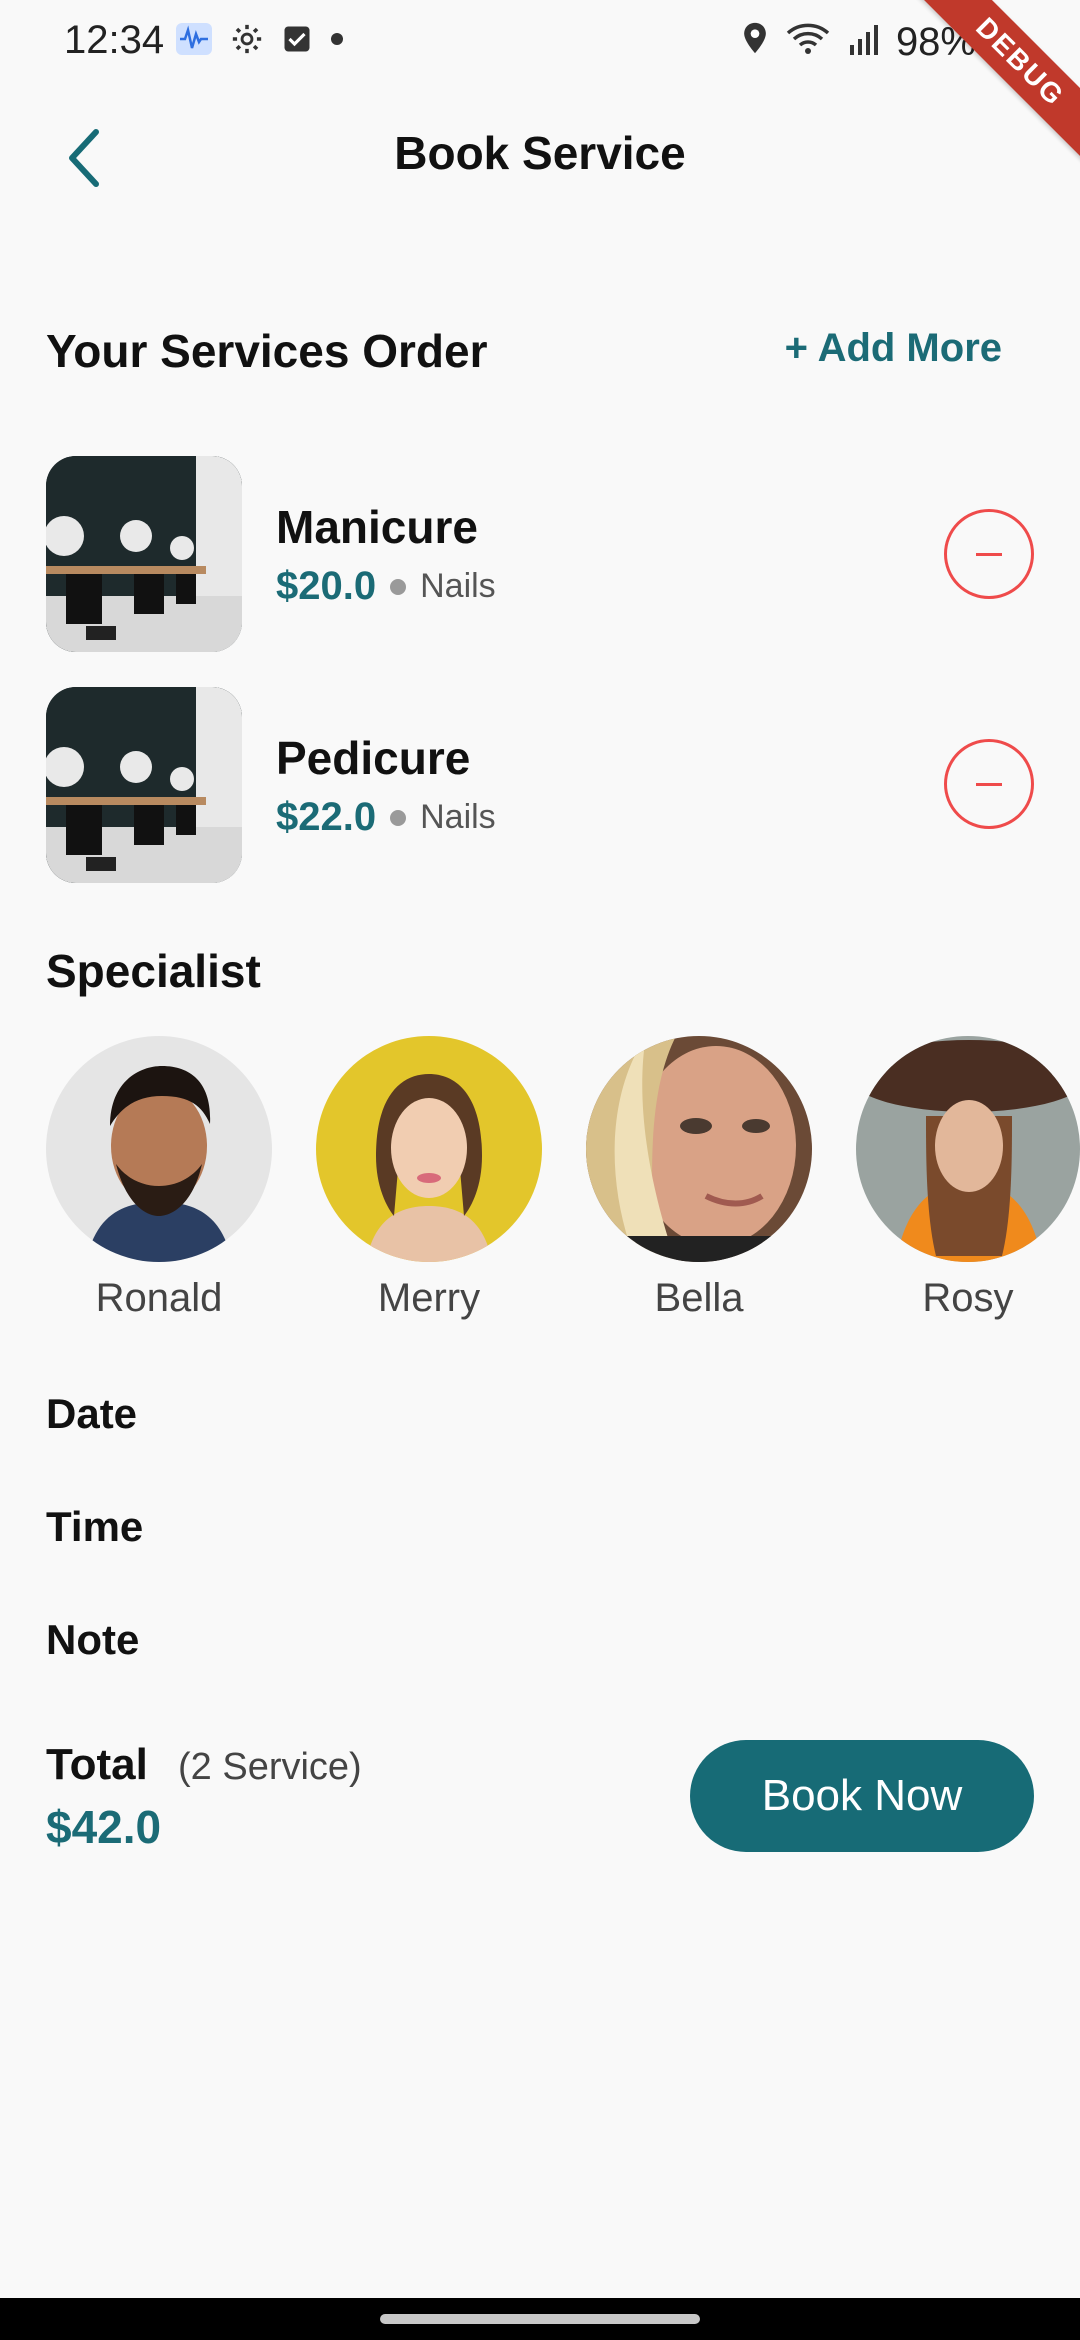 This screenshot has height=2340, width=1080. Describe the element at coordinates (377, 527) in the screenshot. I see `service-name: Manicure` at that location.